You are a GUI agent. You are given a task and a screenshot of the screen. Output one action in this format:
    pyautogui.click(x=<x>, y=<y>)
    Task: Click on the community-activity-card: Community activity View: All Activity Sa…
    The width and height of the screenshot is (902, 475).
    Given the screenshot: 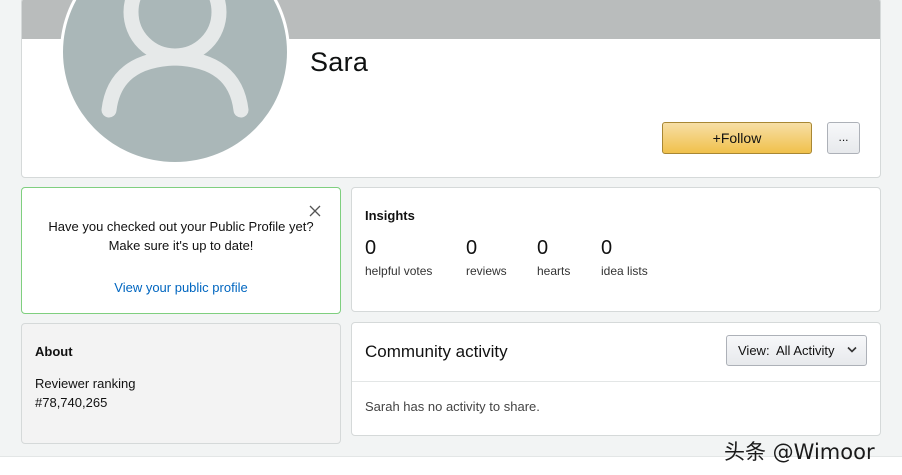 What is the action you would take?
    pyautogui.click(x=616, y=379)
    